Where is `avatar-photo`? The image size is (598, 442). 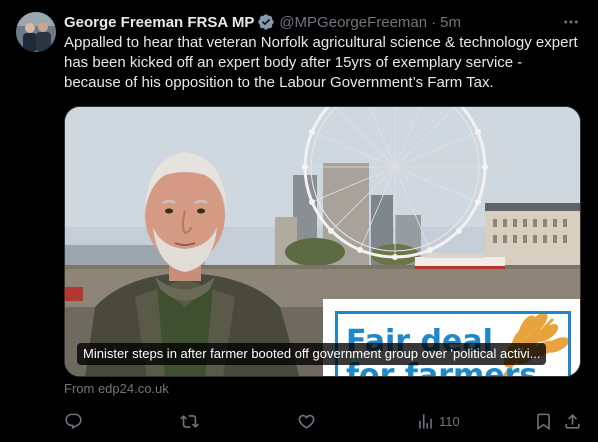 avatar-photo is located at coordinates (36, 32).